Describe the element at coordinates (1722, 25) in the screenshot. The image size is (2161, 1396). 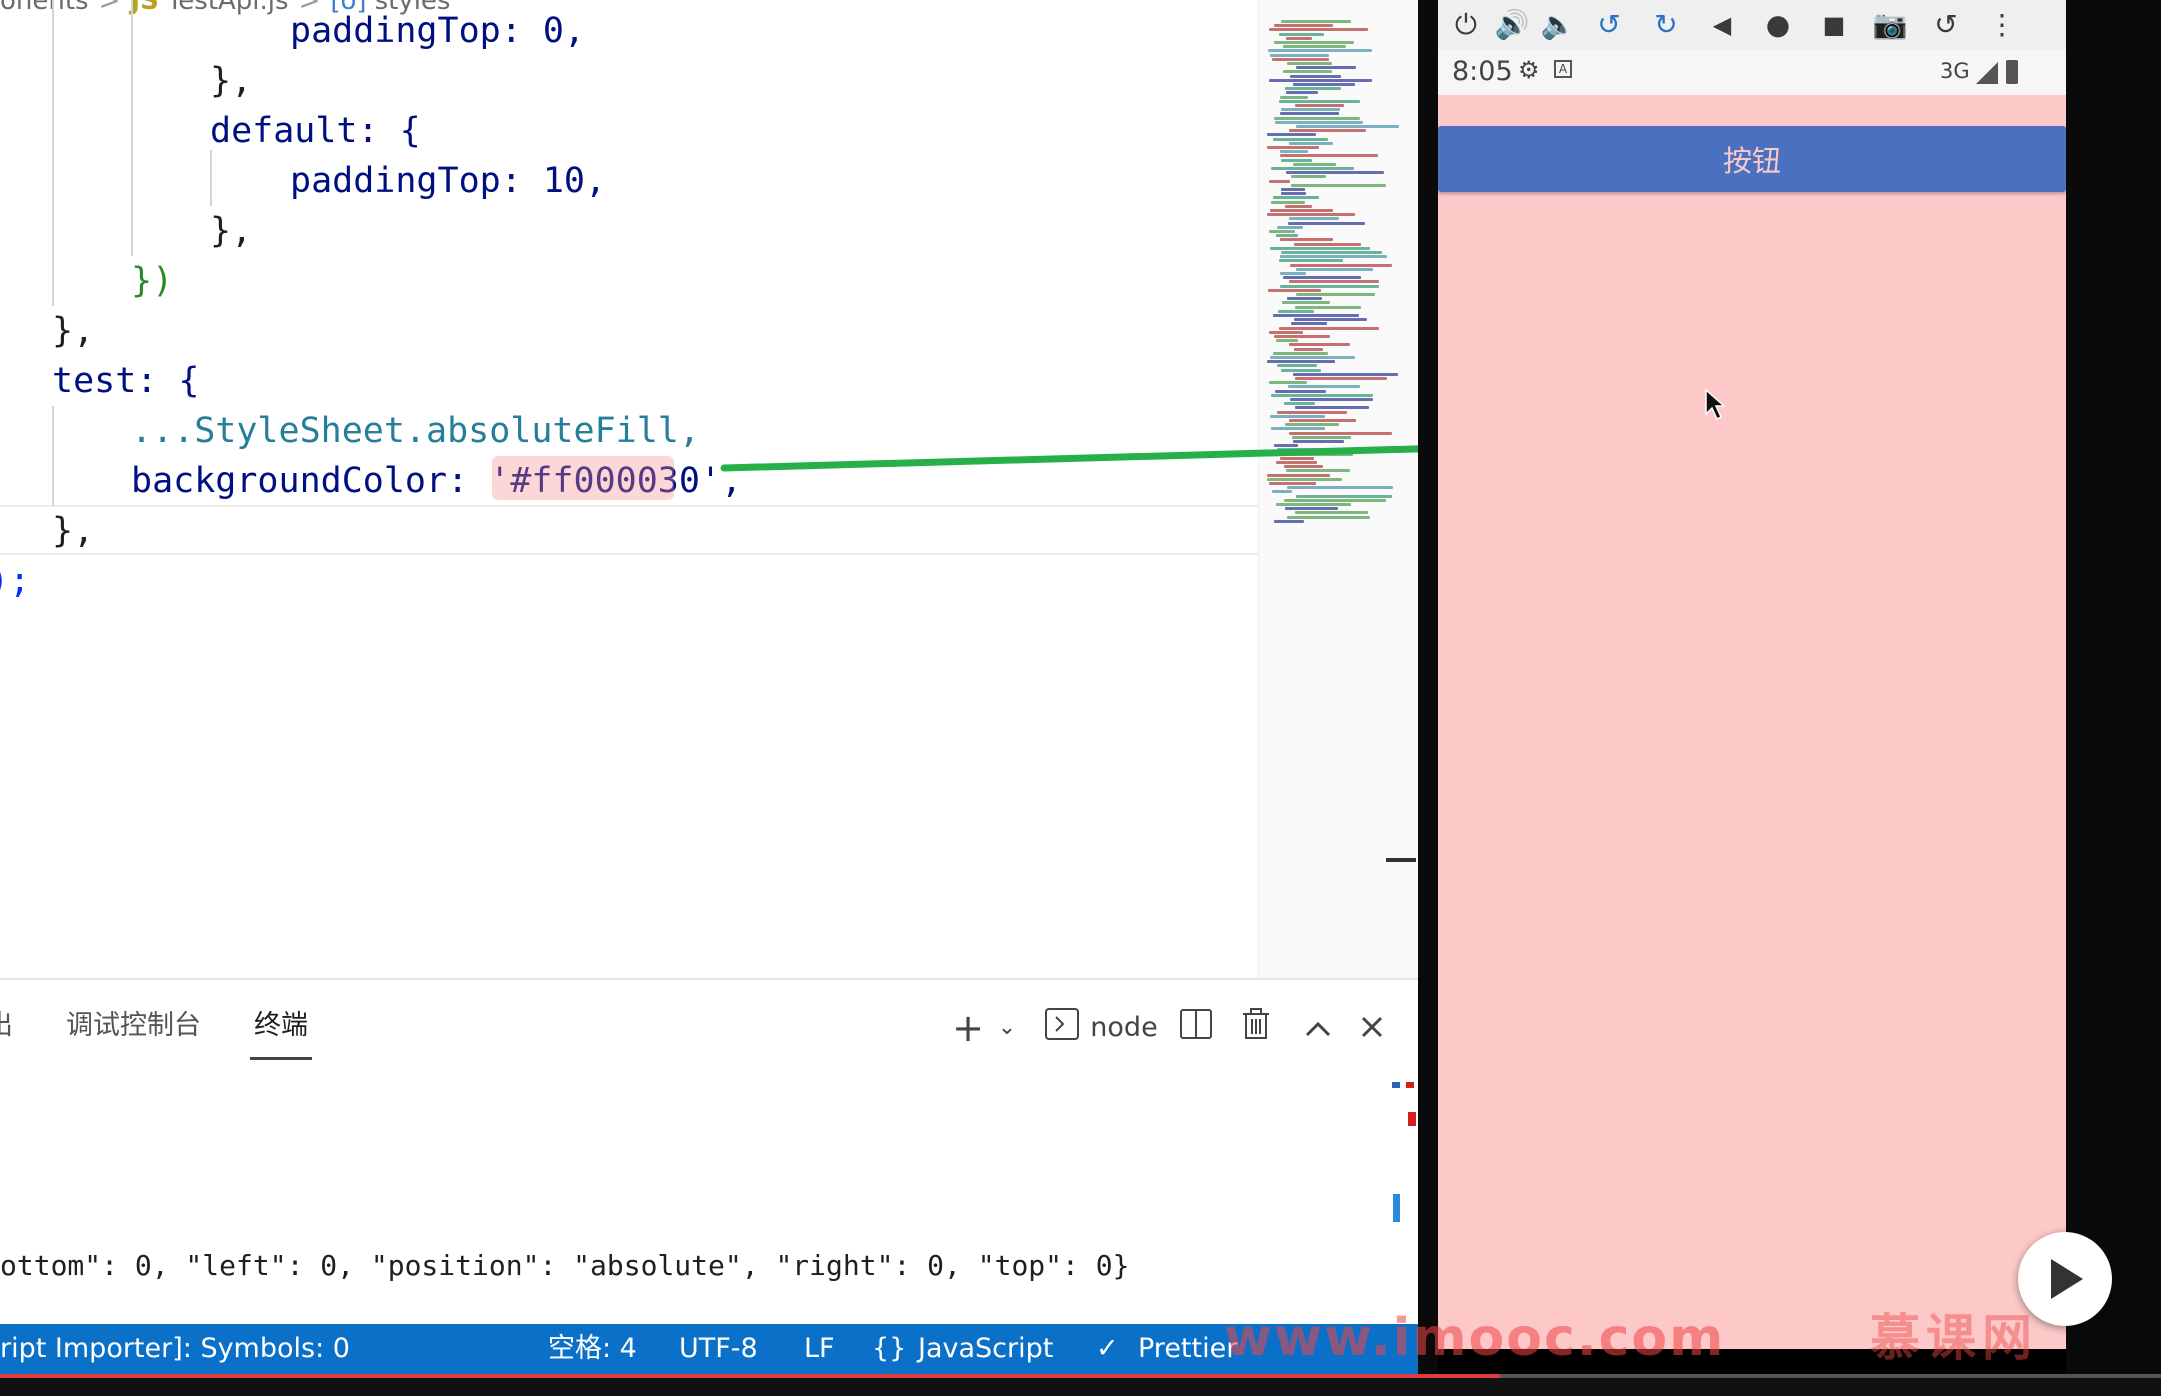
I see `back-icon: ◀` at that location.